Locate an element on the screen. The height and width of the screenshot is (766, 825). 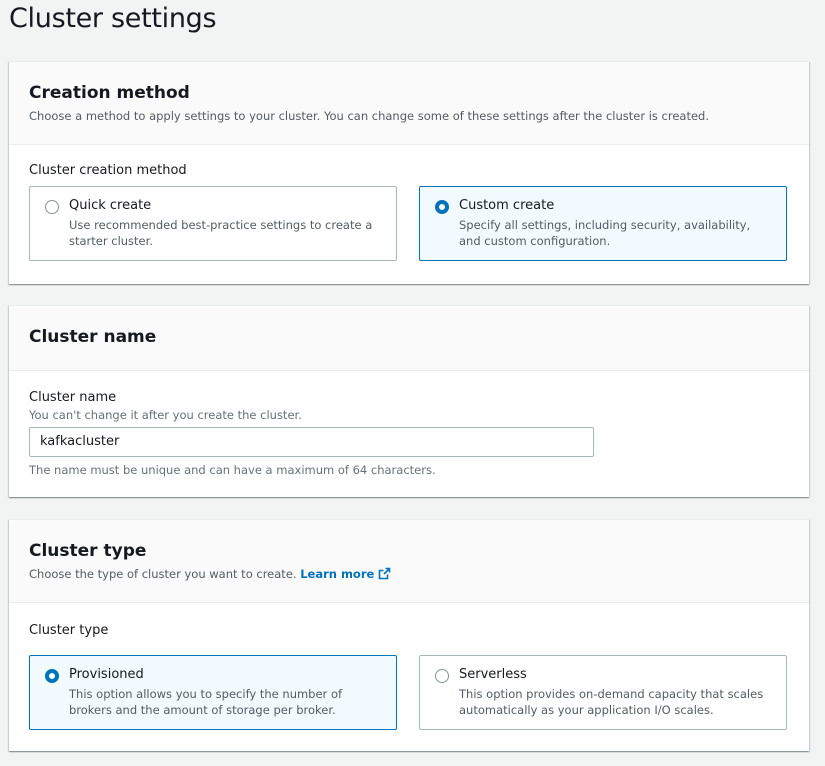
cluster-name-title: Cluster name is located at coordinates (93, 337).